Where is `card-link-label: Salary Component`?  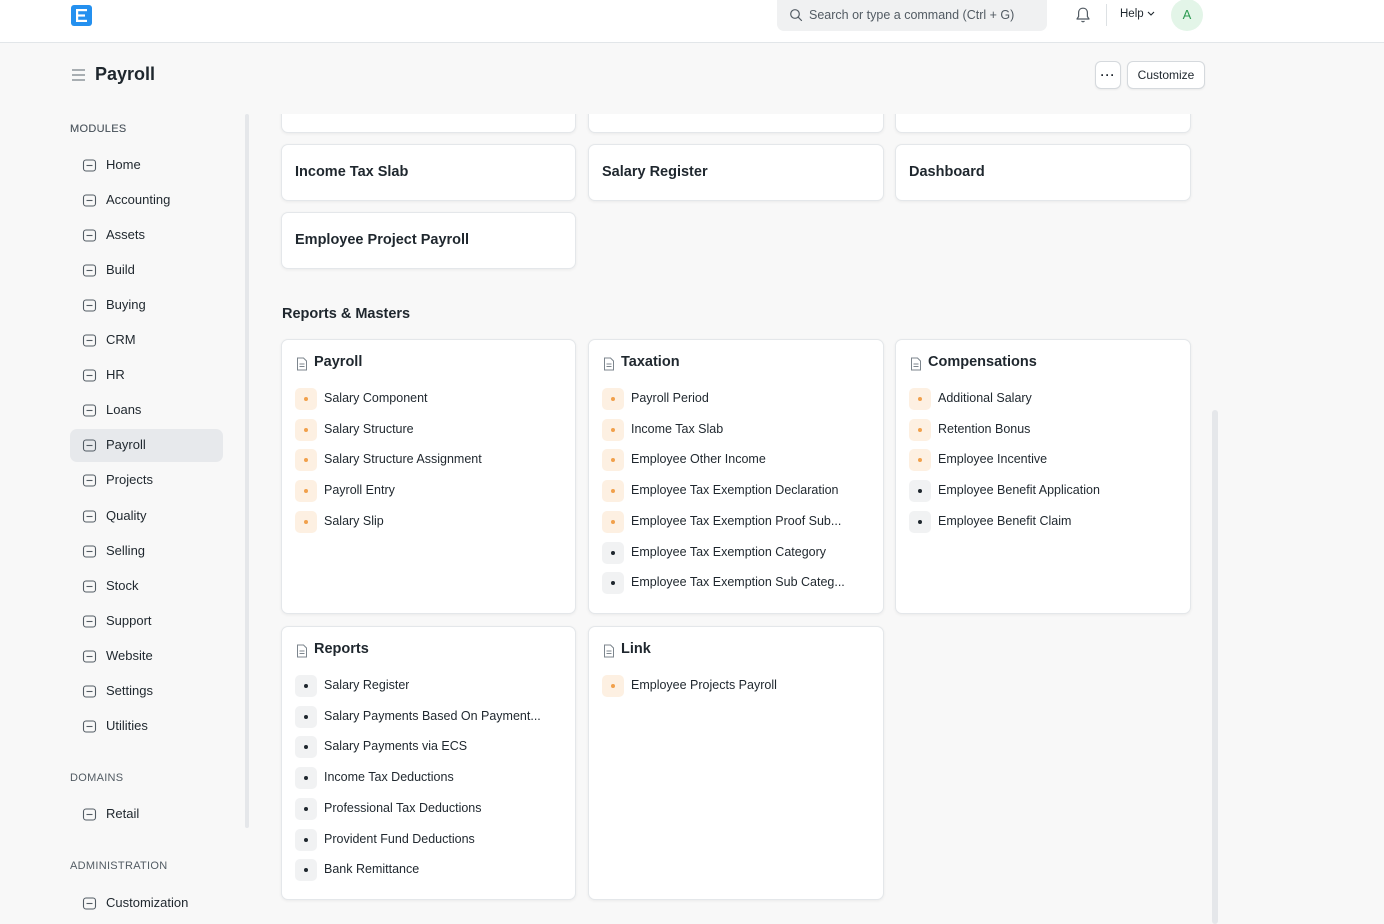 card-link-label: Salary Component is located at coordinates (376, 398).